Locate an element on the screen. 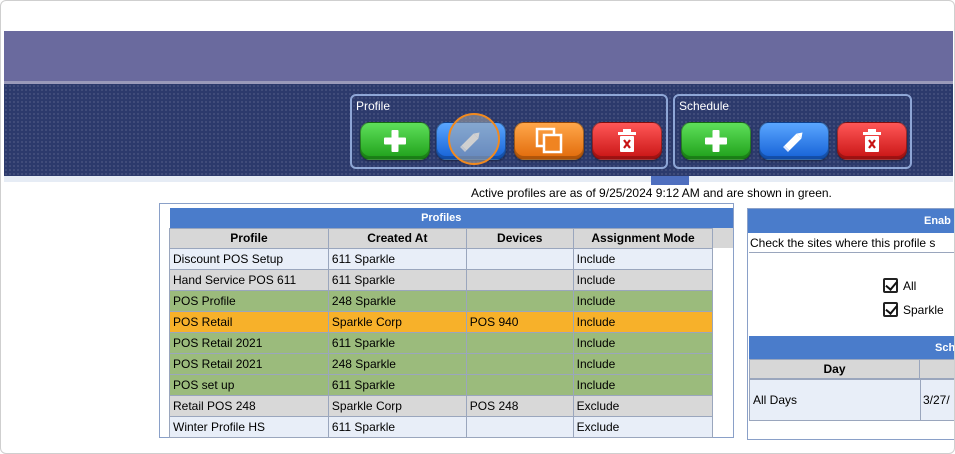  profiles-table-caption: Profiles is located at coordinates (441, 218).